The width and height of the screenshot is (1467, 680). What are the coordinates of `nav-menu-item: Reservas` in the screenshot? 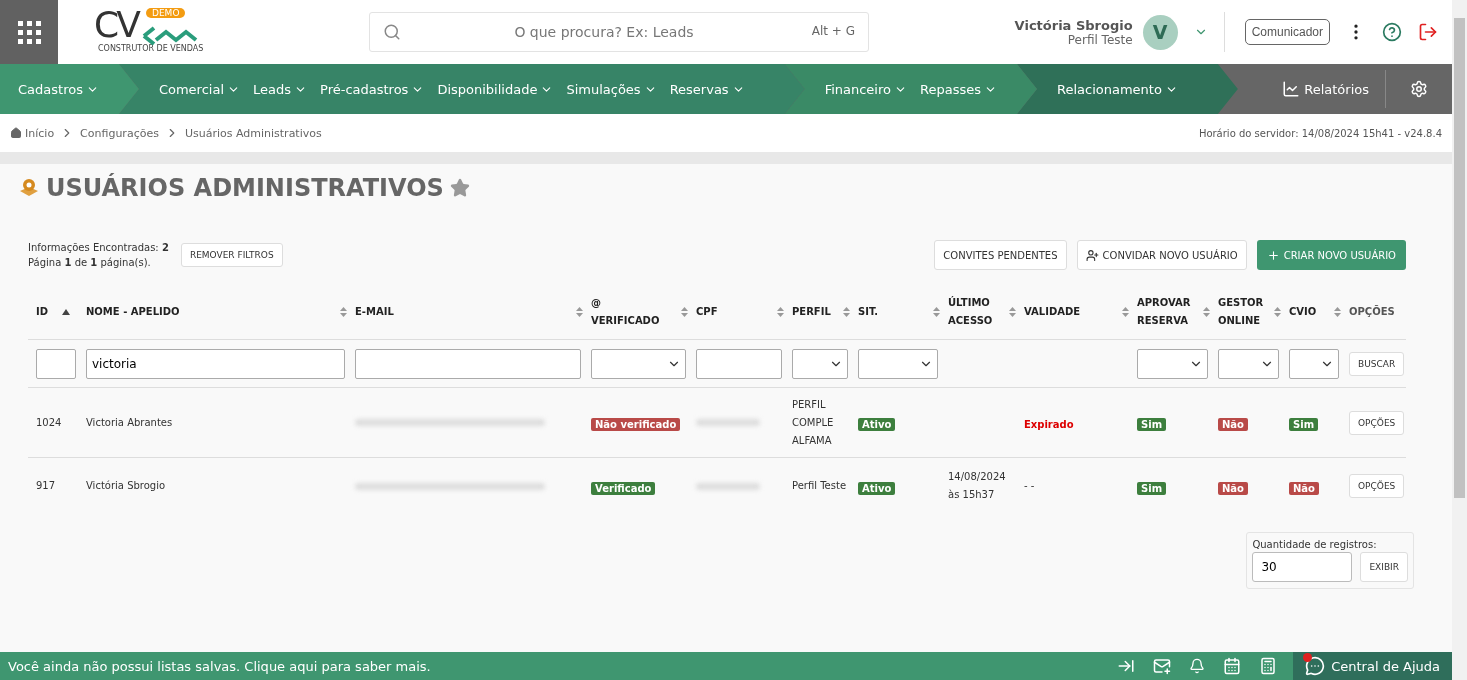 It's located at (707, 89).